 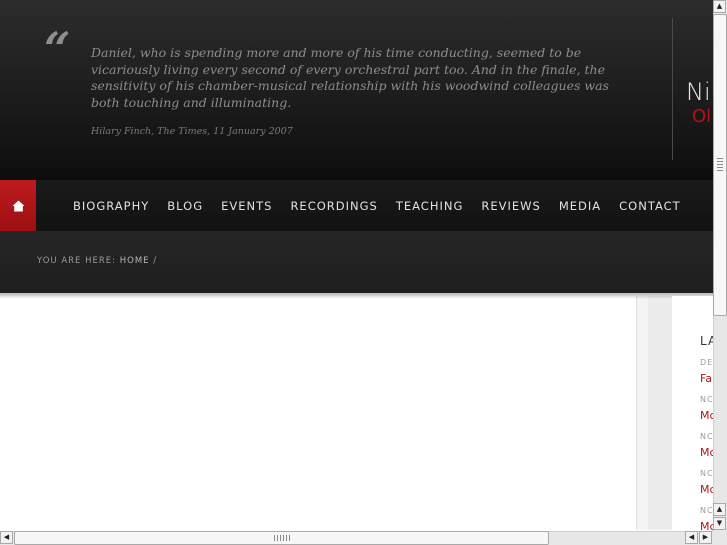 What do you see at coordinates (702, 116) in the screenshot?
I see `site-subtitle: Ol` at bounding box center [702, 116].